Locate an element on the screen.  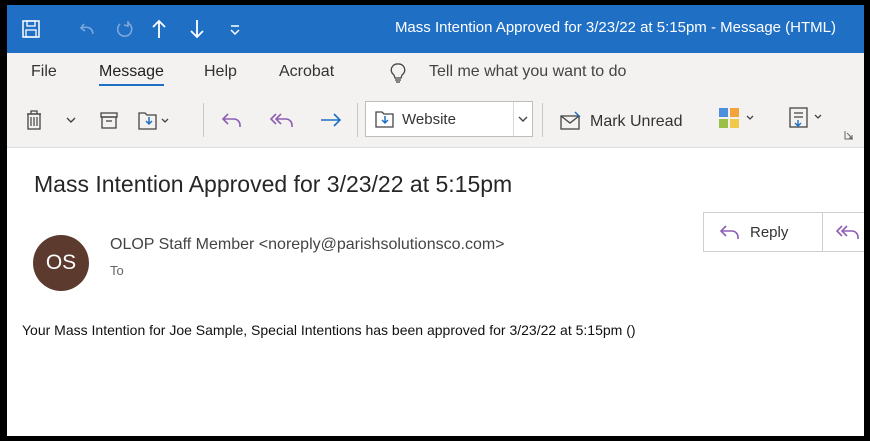
reply-actions: Reply is located at coordinates (783, 232).